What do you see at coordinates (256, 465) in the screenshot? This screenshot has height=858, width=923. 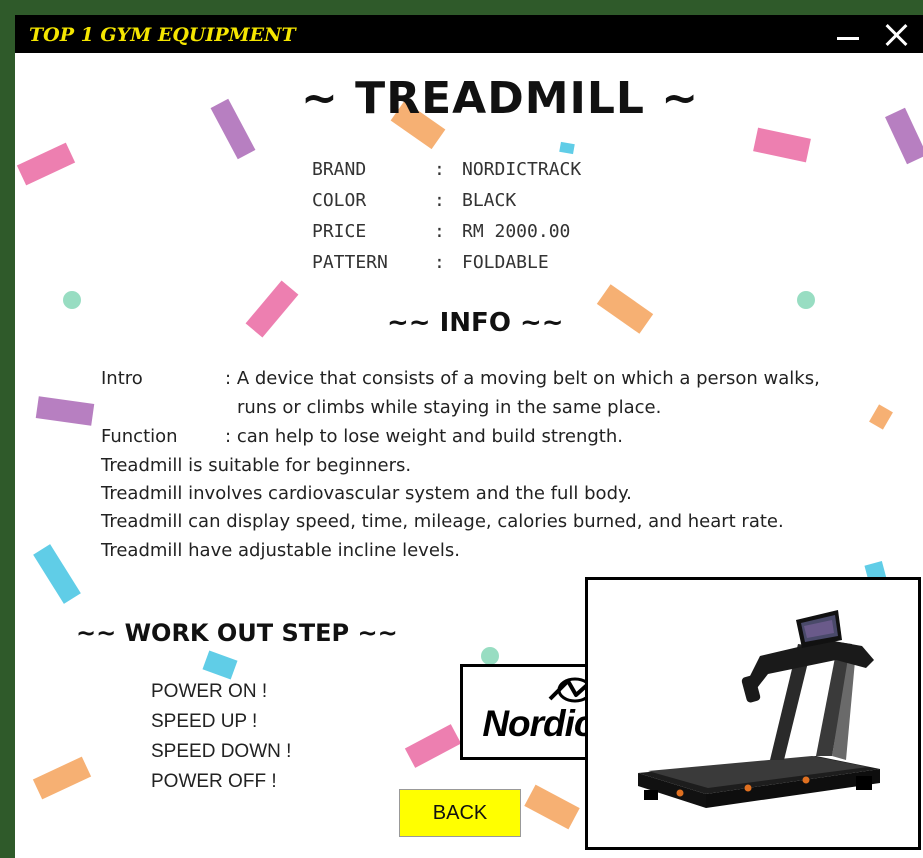 I see `info-note: Treadmill is suitable for beginners.` at bounding box center [256, 465].